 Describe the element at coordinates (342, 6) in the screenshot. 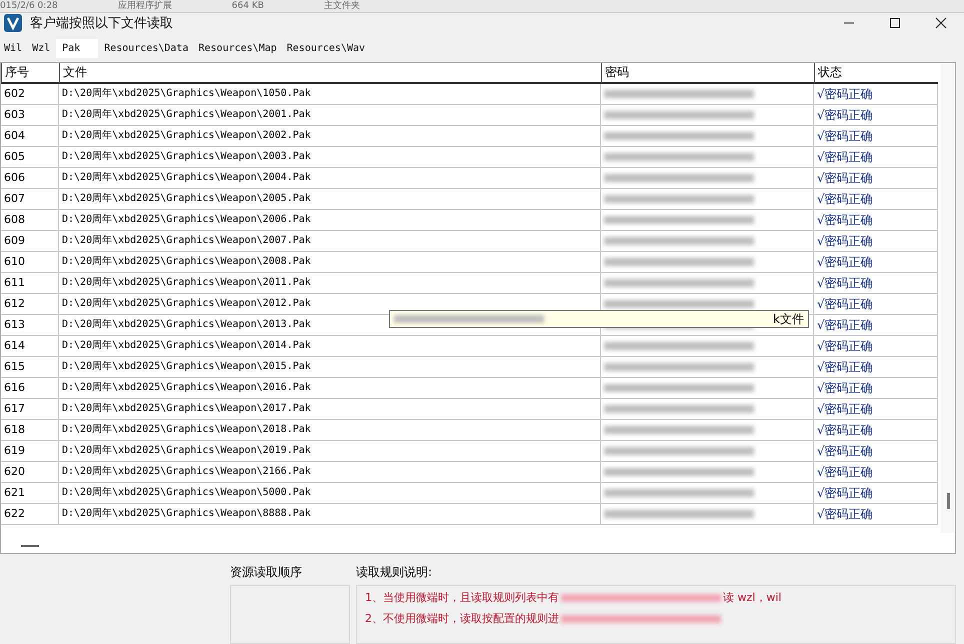

I see `background-text: 主文件夹` at that location.